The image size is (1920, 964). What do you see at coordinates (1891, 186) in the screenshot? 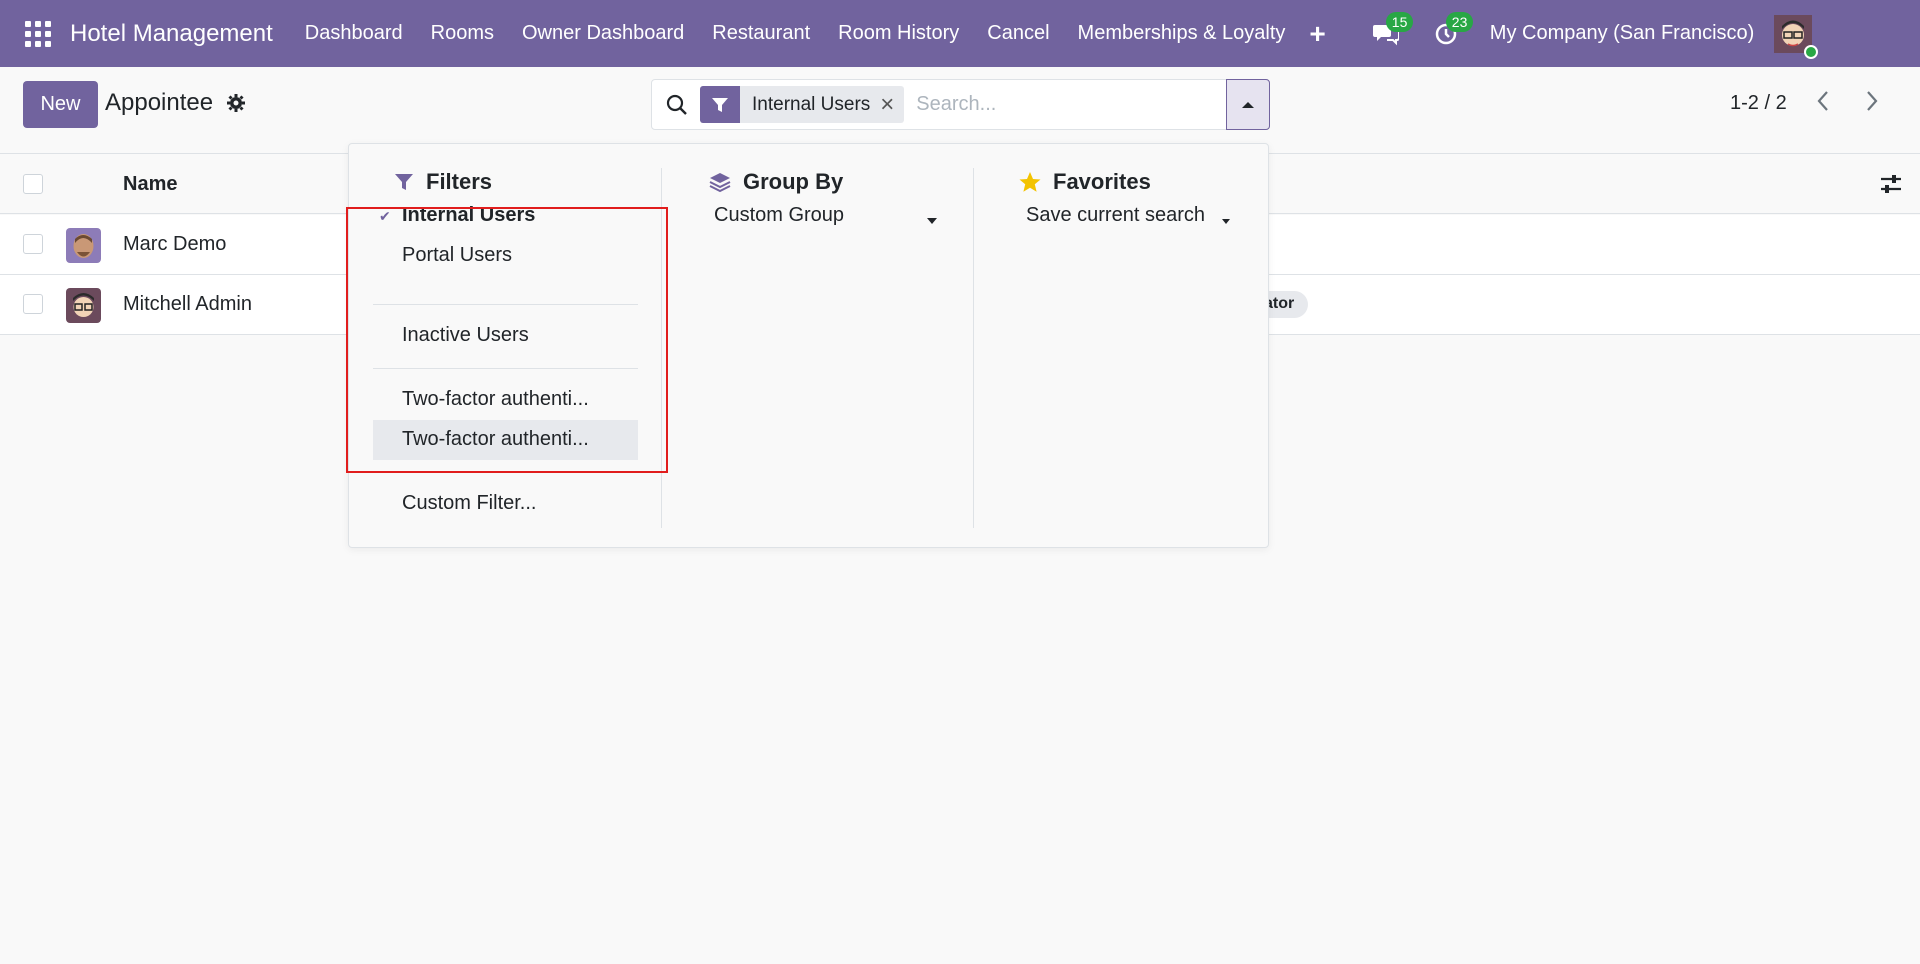
I see `sliders-icon` at bounding box center [1891, 186].